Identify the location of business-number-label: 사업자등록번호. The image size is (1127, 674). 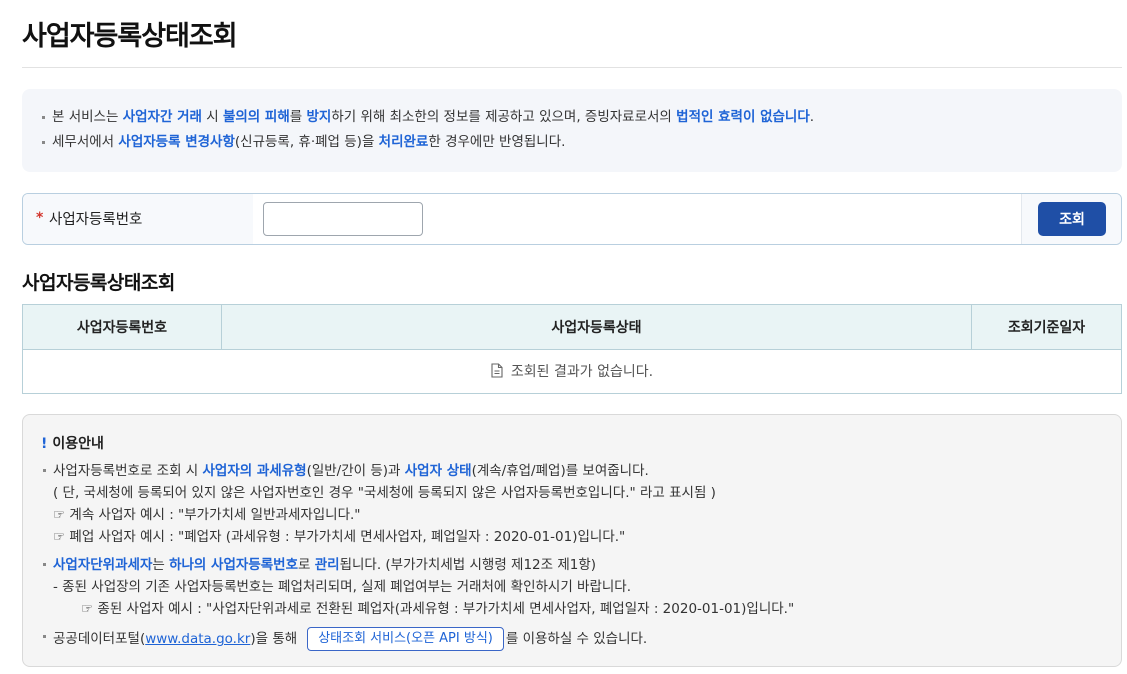
(96, 220).